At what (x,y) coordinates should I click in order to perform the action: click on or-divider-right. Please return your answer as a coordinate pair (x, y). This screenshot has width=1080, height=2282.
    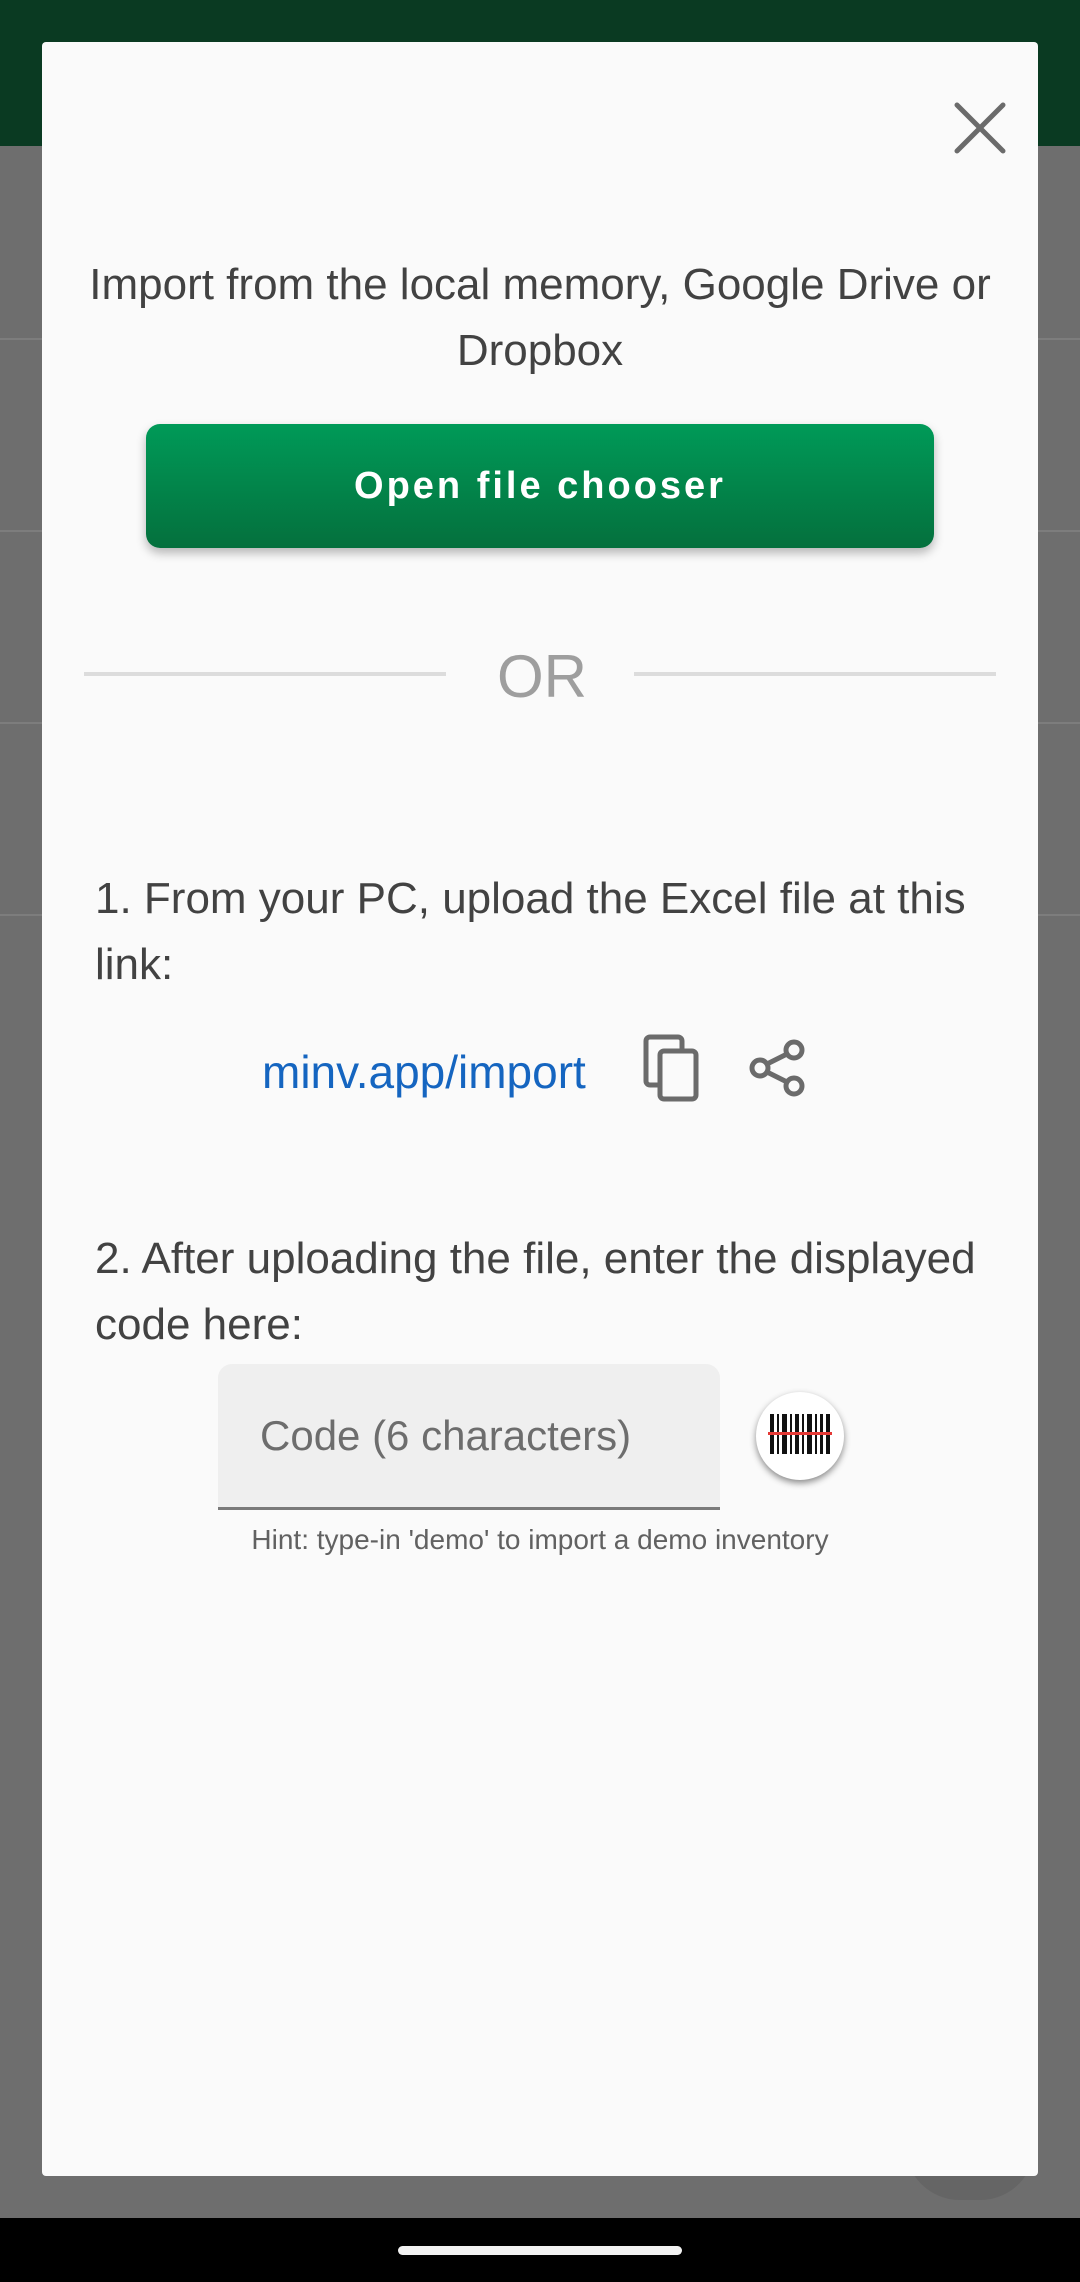
    Looking at the image, I should click on (815, 674).